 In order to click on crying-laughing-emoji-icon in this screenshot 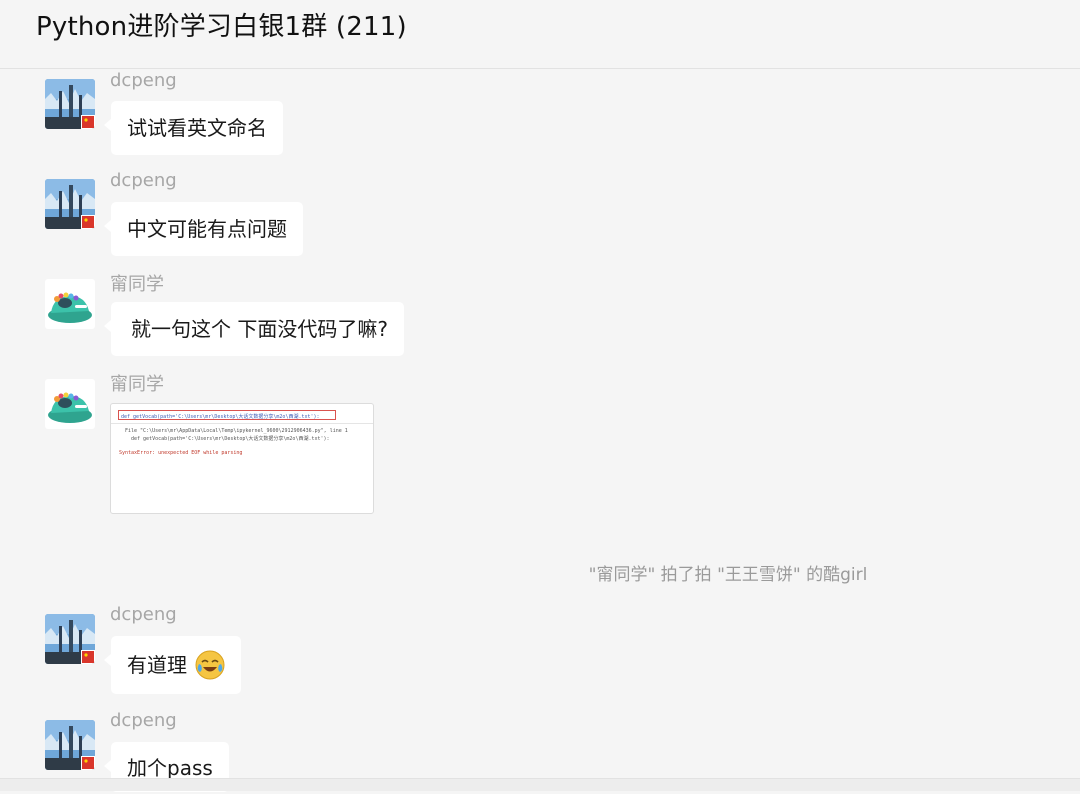, I will do `click(210, 664)`.